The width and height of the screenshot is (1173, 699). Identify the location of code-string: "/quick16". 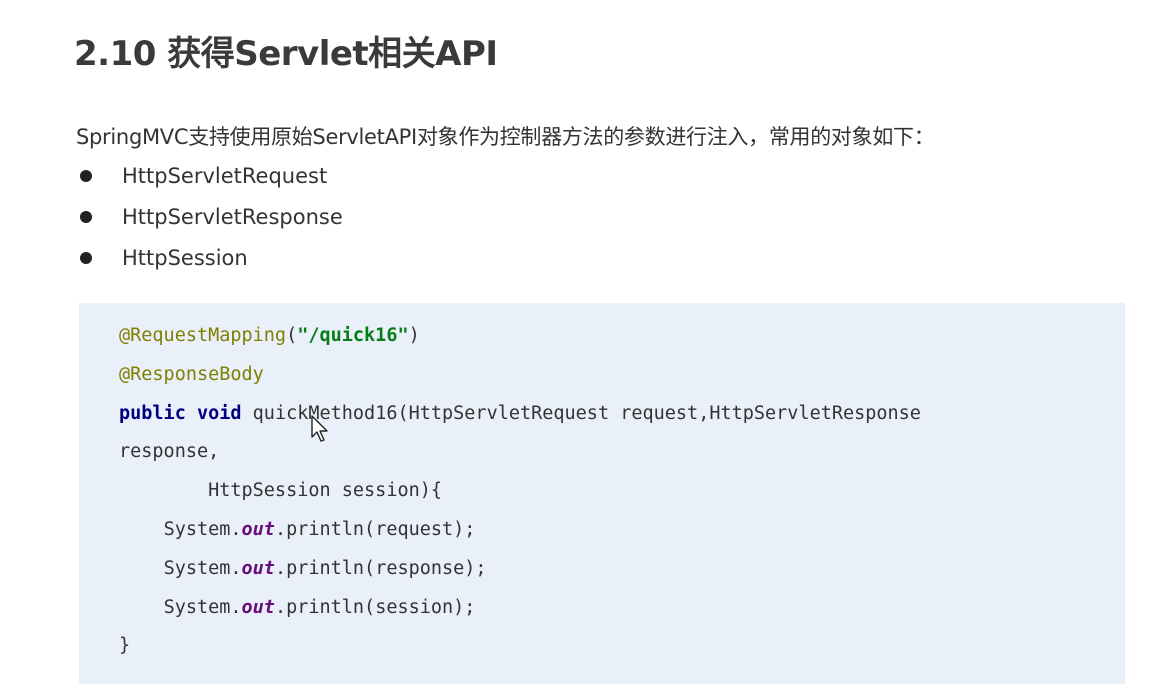
(353, 335).